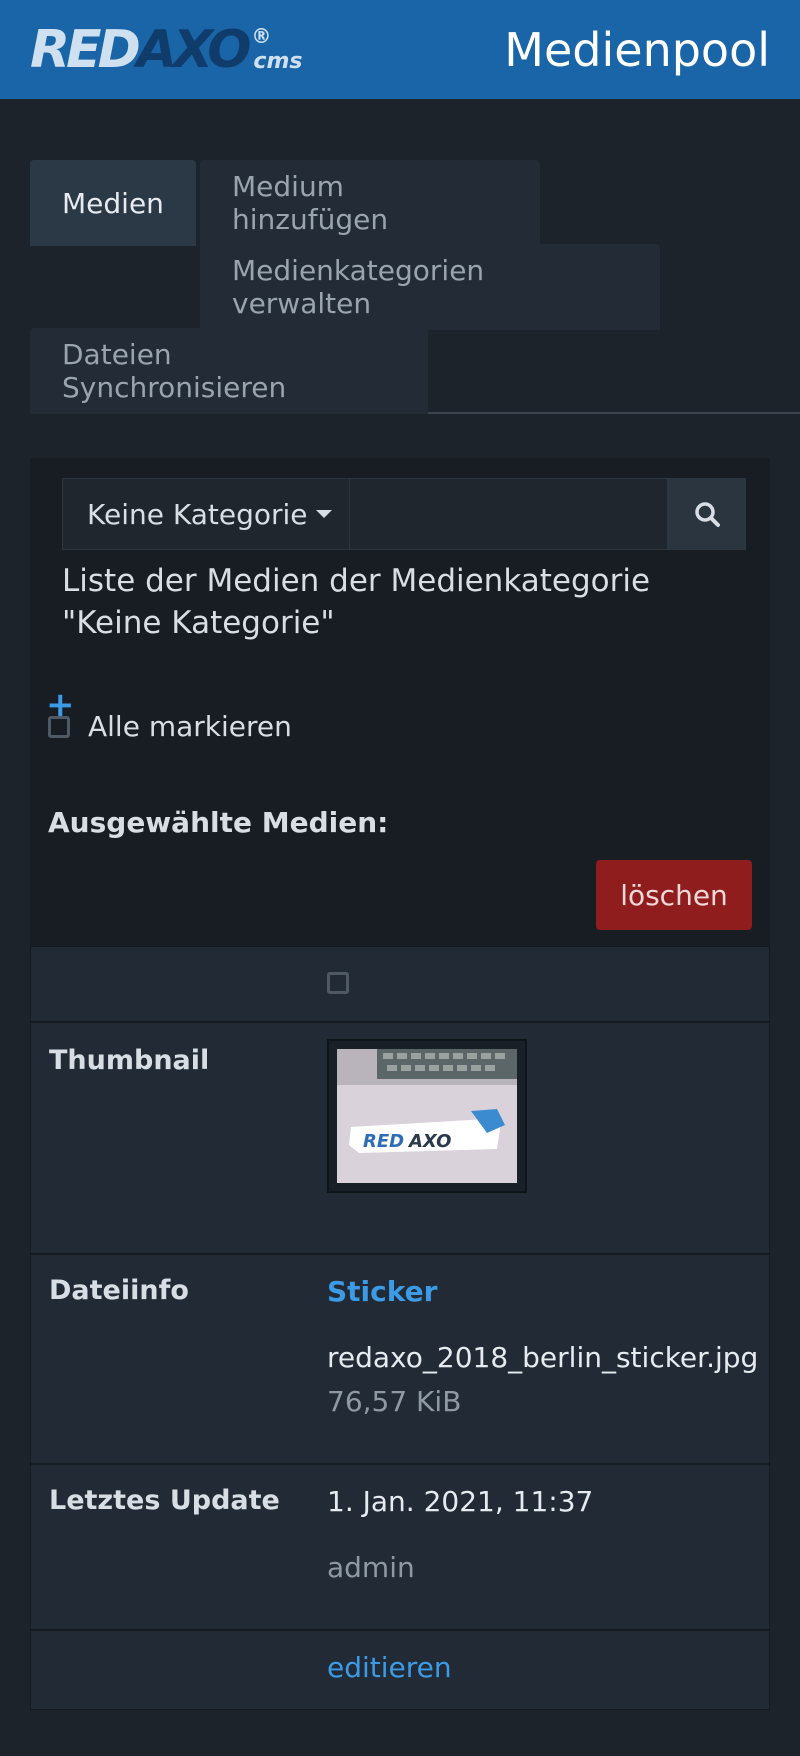 The width and height of the screenshot is (800, 1756). Describe the element at coordinates (338, 983) in the screenshot. I see `media-select-checkbox` at that location.